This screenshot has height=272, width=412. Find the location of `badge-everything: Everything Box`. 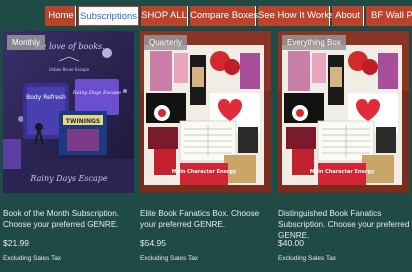

badge-everything: Everything Box is located at coordinates (314, 42).